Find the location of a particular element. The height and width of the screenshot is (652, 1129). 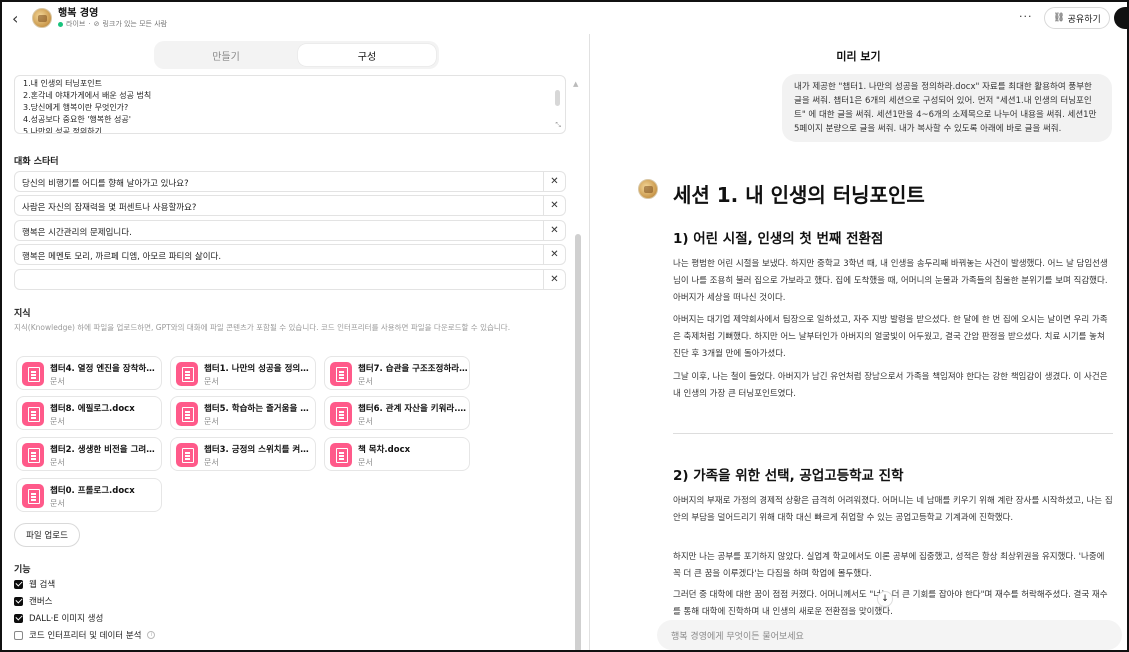

instructions-scrollbar is located at coordinates (557, 98).